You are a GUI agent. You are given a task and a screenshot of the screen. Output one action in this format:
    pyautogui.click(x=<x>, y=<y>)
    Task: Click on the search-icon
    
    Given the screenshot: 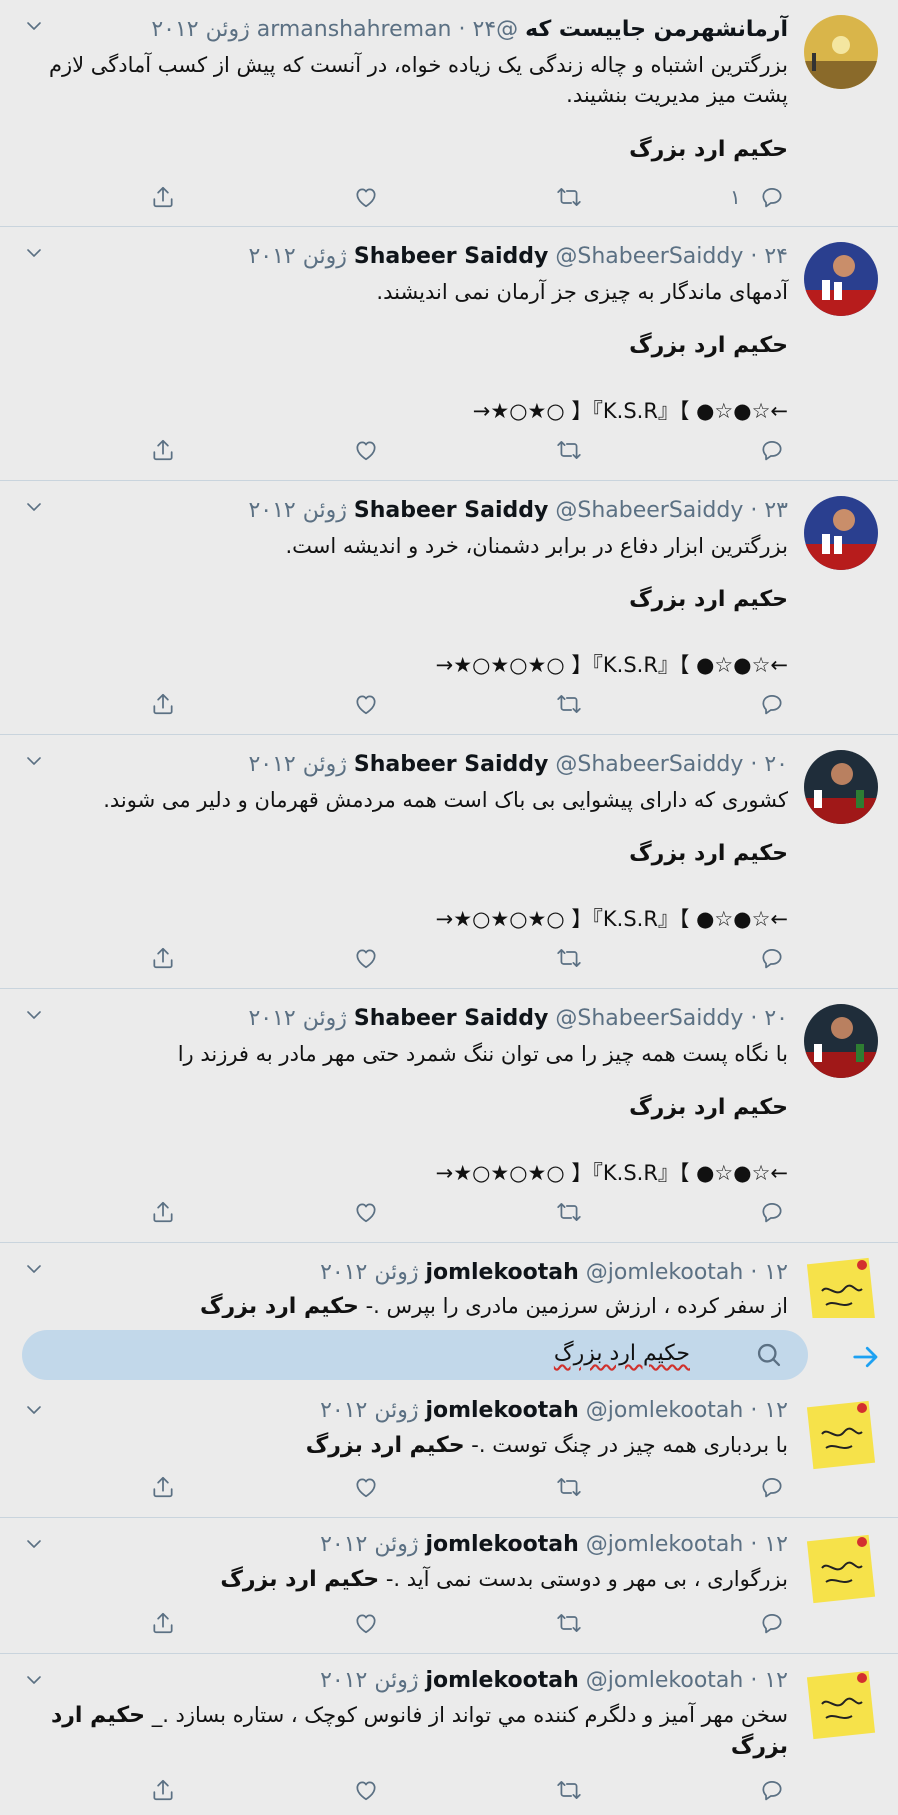 What is the action you would take?
    pyautogui.click(x=769, y=1355)
    